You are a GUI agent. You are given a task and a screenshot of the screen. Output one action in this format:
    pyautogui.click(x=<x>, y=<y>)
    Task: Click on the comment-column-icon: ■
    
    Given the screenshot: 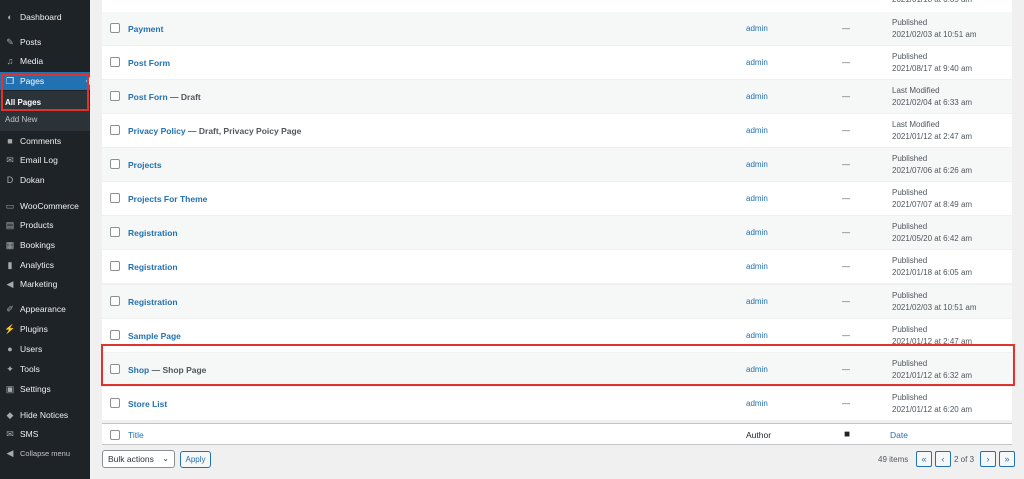 What is the action you would take?
    pyautogui.click(x=847, y=434)
    